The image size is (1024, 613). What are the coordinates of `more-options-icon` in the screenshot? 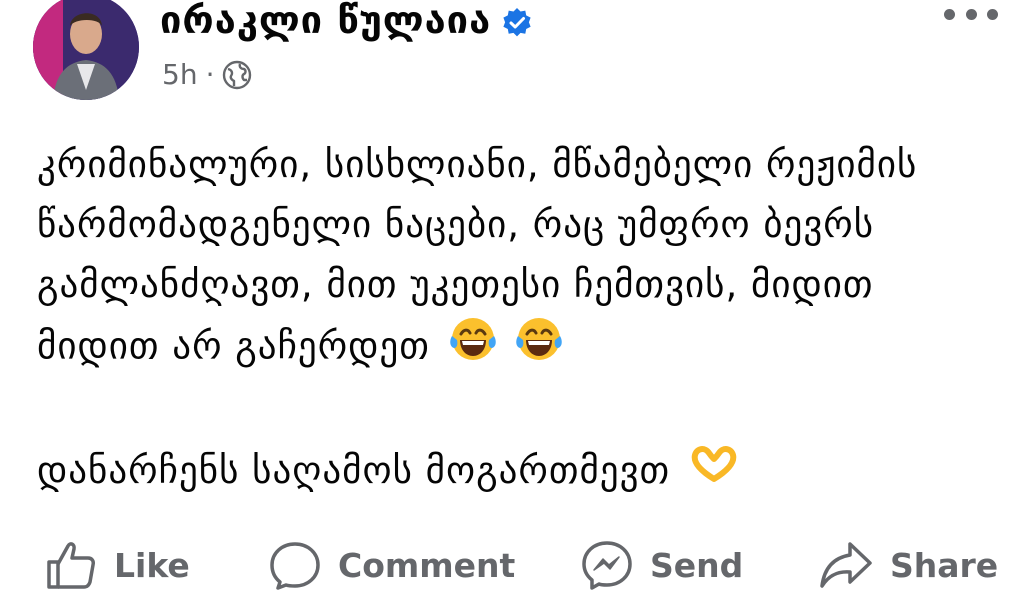 It's located at (971, 14).